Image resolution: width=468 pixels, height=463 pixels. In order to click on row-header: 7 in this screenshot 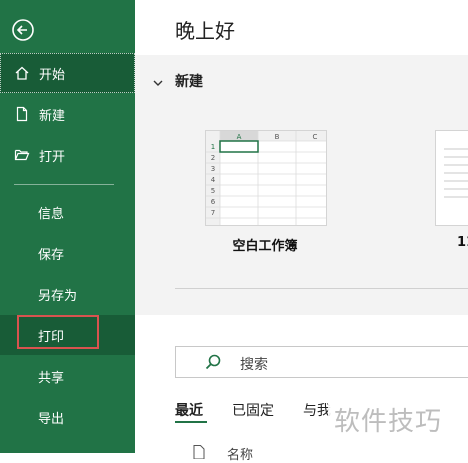, I will do `click(213, 213)`.